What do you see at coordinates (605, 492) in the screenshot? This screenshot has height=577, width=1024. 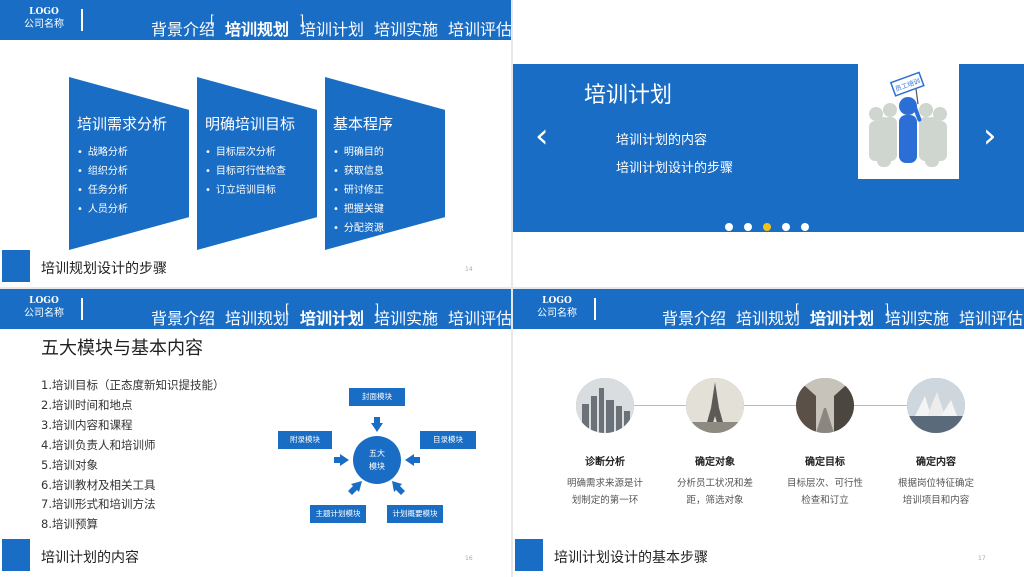 I see `step-description: 明确需求来源是计 划制定的第一环` at bounding box center [605, 492].